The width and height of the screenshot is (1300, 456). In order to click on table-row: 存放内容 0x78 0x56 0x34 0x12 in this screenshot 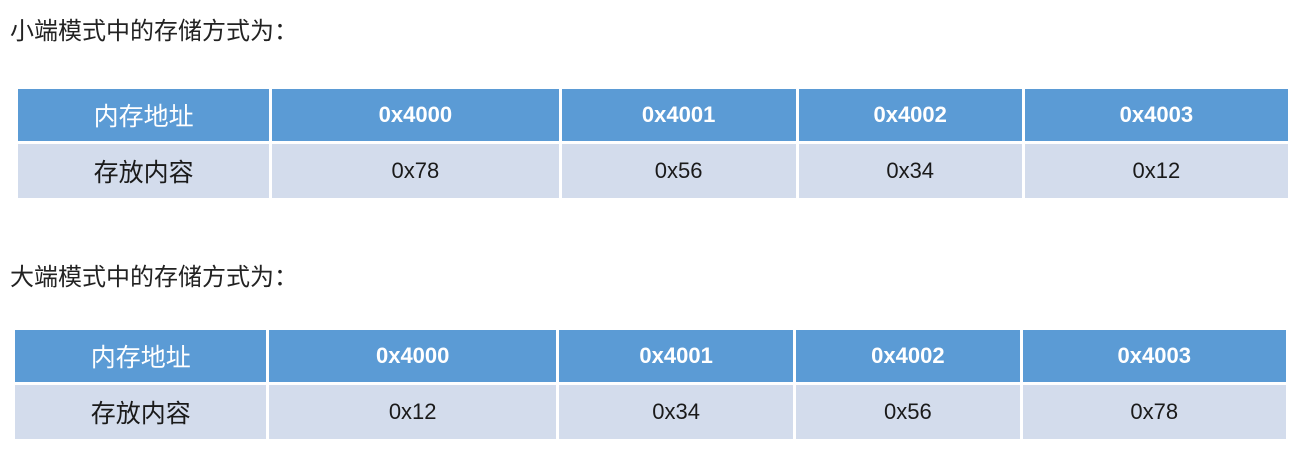, I will do `click(653, 171)`.